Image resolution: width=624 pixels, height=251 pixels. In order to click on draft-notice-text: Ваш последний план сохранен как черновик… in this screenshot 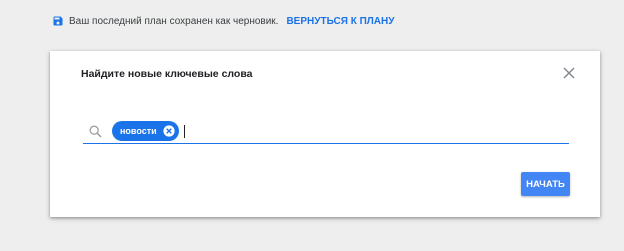, I will do `click(174, 21)`.